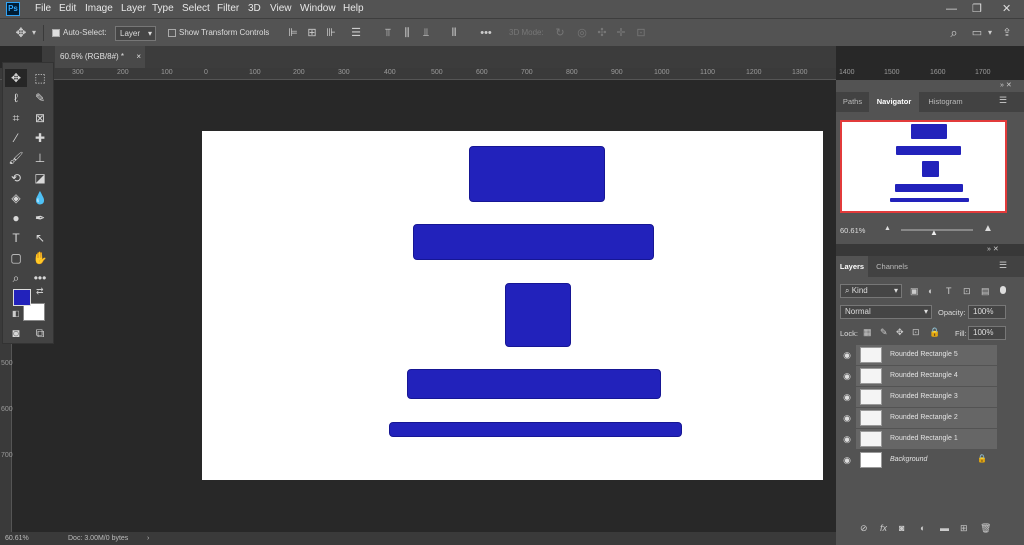 This screenshot has width=1024, height=545. I want to click on workspace-icon: ▭, so click(977, 33).